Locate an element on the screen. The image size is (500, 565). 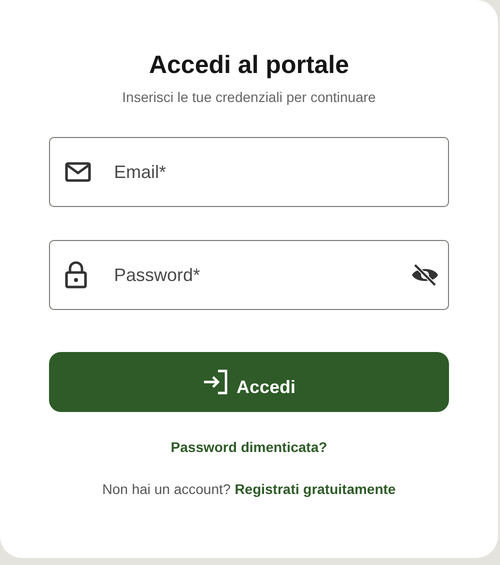
eye-off-icon is located at coordinates (425, 275).